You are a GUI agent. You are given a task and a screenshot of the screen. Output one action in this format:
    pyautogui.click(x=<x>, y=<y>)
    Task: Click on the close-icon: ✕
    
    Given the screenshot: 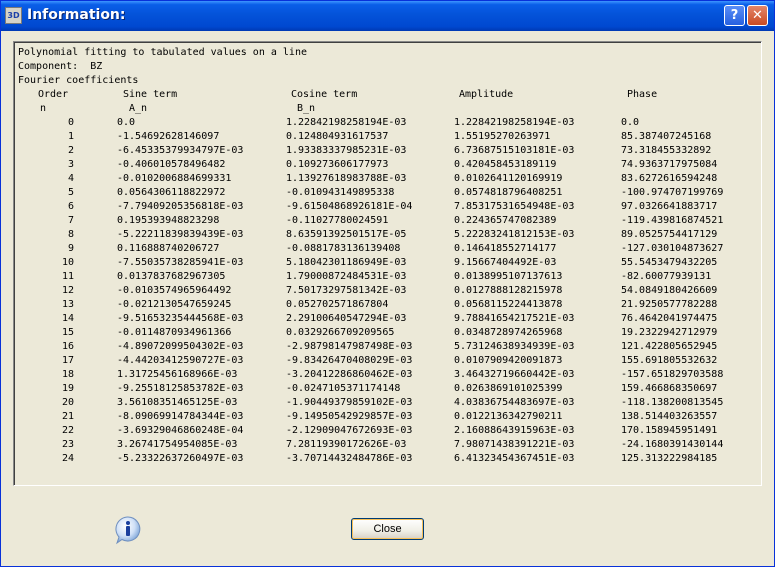 What is the action you would take?
    pyautogui.click(x=757, y=15)
    